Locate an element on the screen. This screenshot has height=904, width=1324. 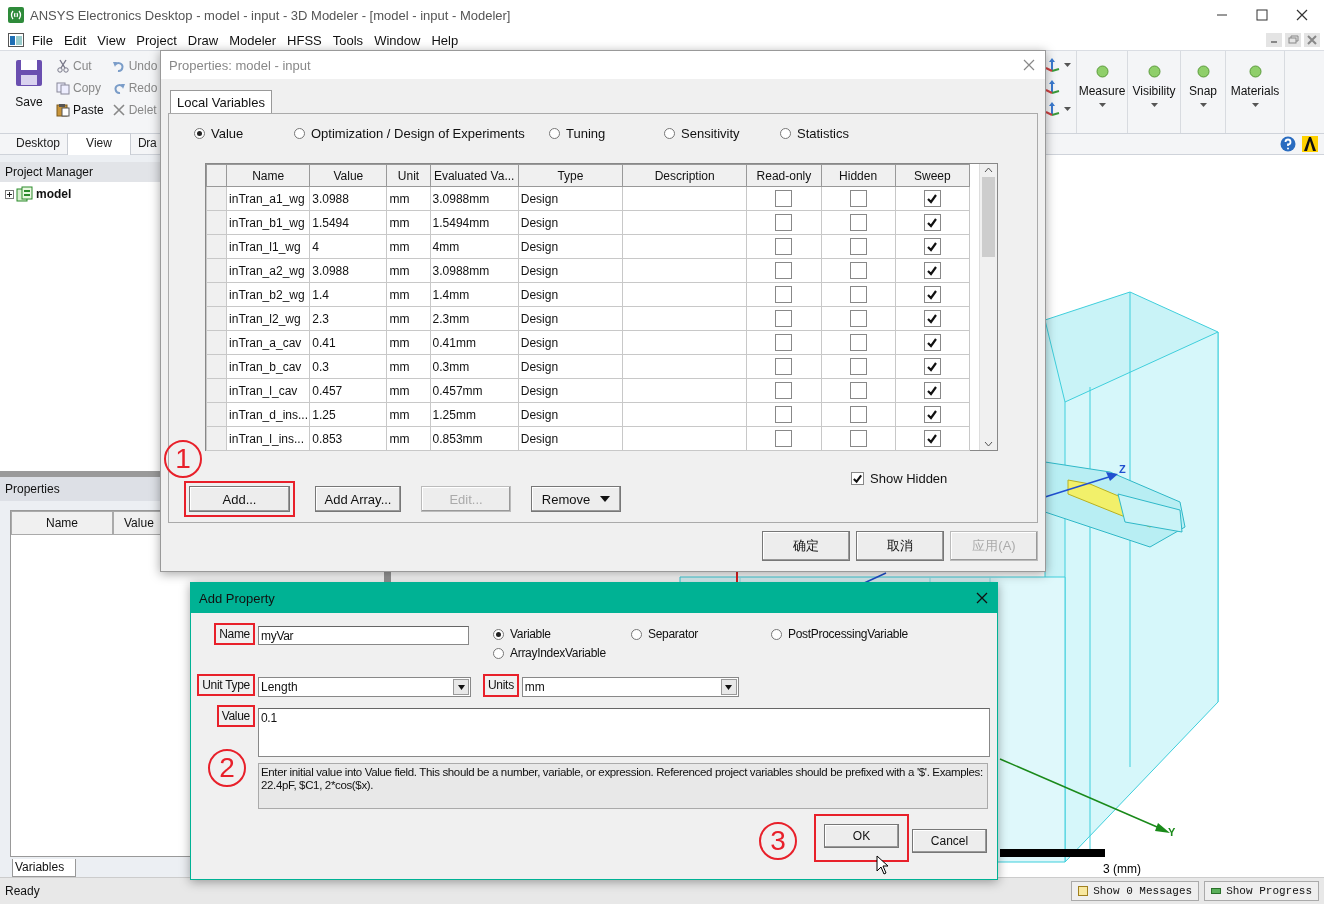
menu-item: Edit is located at coordinates (75, 40).